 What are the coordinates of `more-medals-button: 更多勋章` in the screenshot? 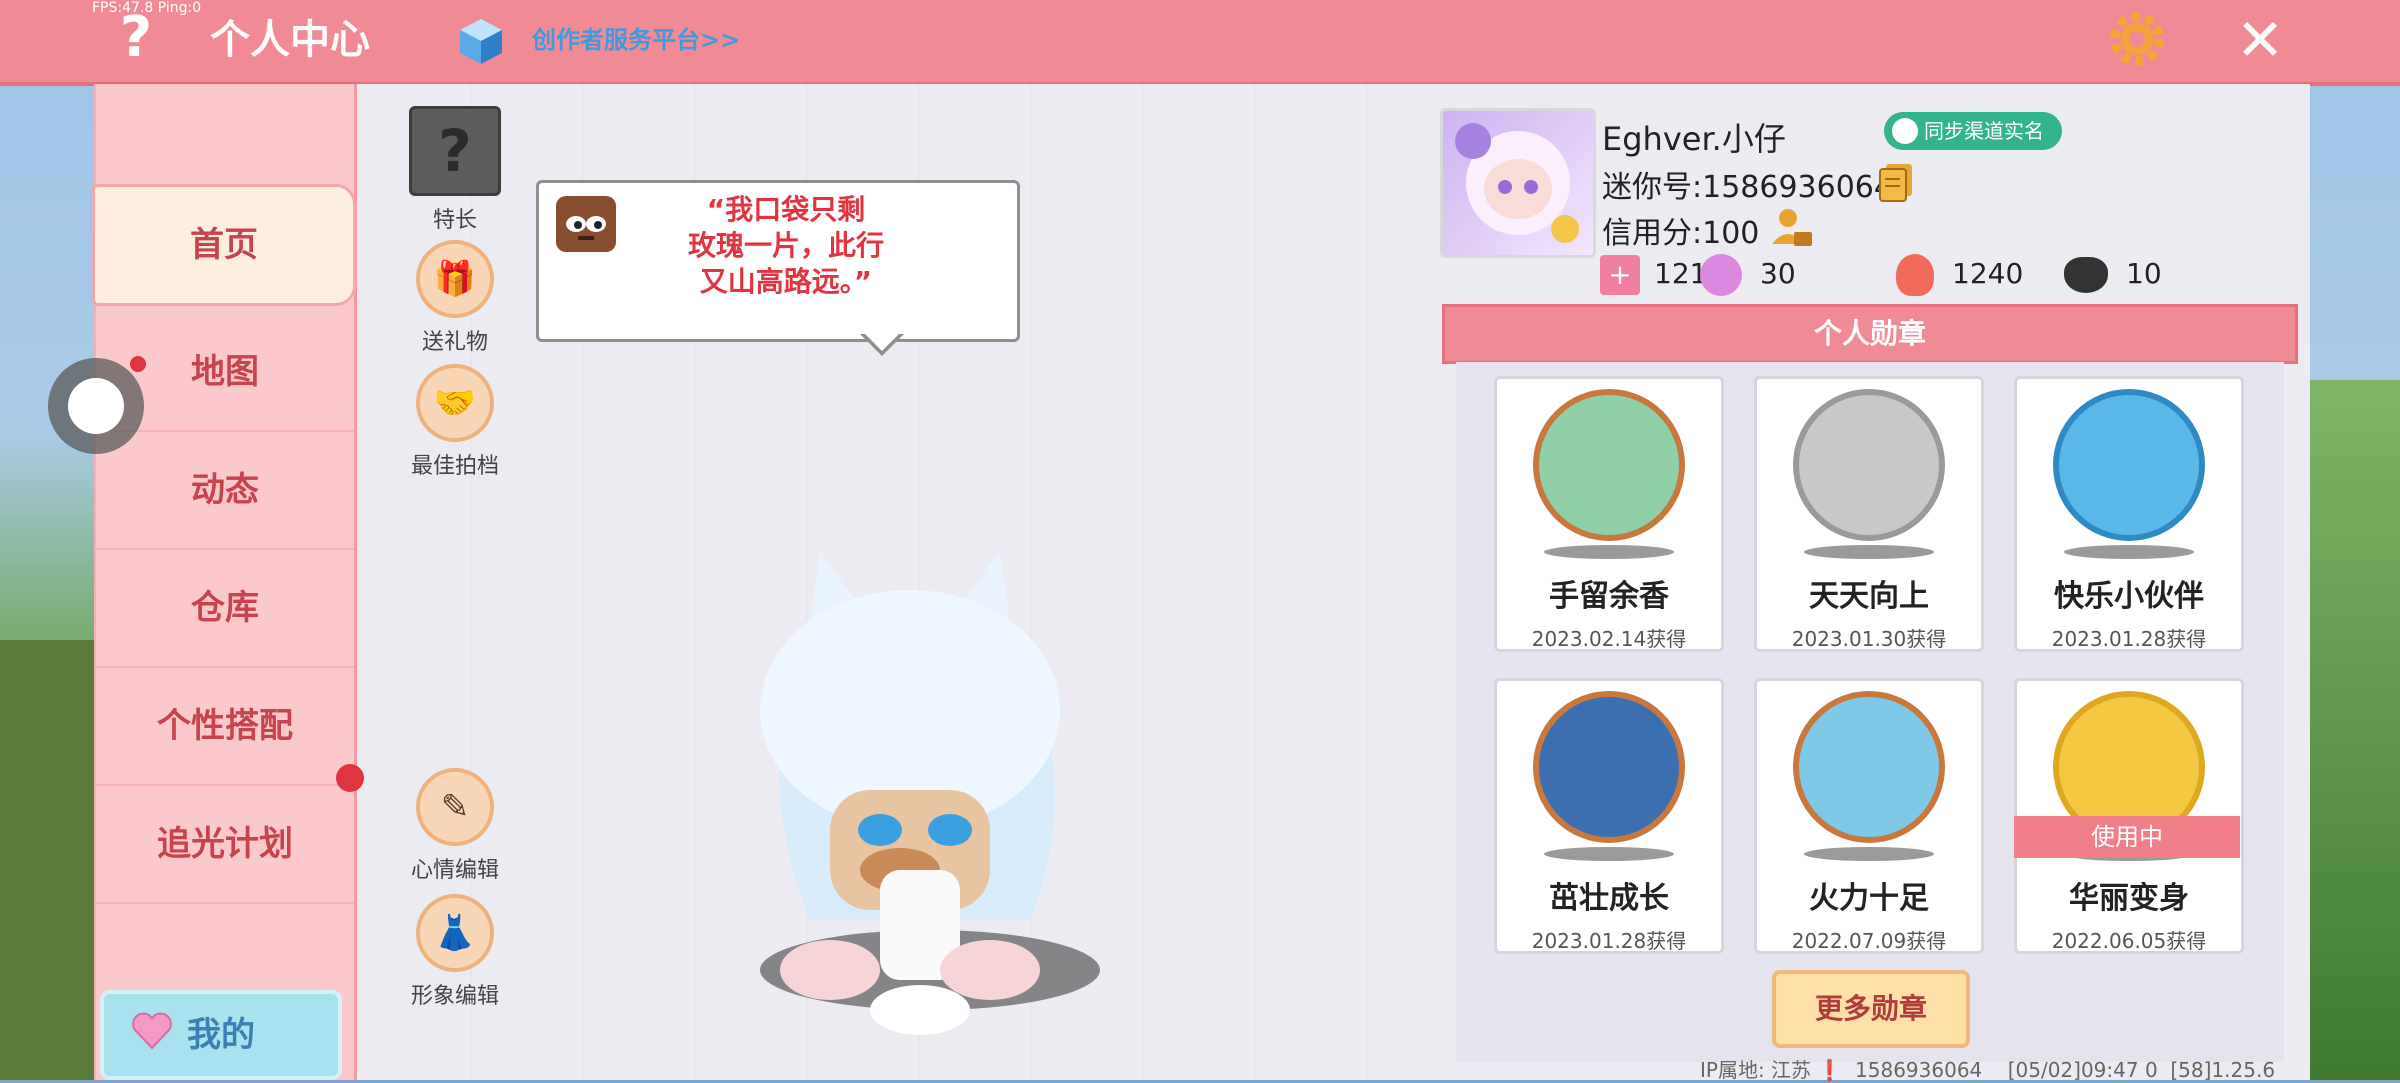 It's located at (1871, 1009).